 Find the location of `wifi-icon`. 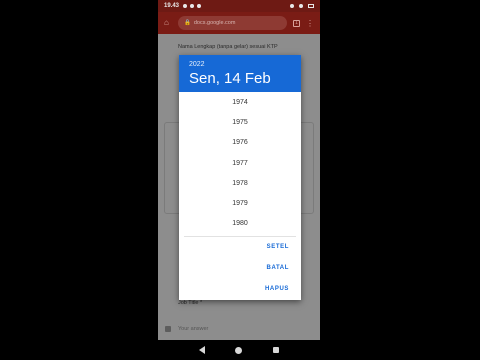

wifi-icon is located at coordinates (292, 6).